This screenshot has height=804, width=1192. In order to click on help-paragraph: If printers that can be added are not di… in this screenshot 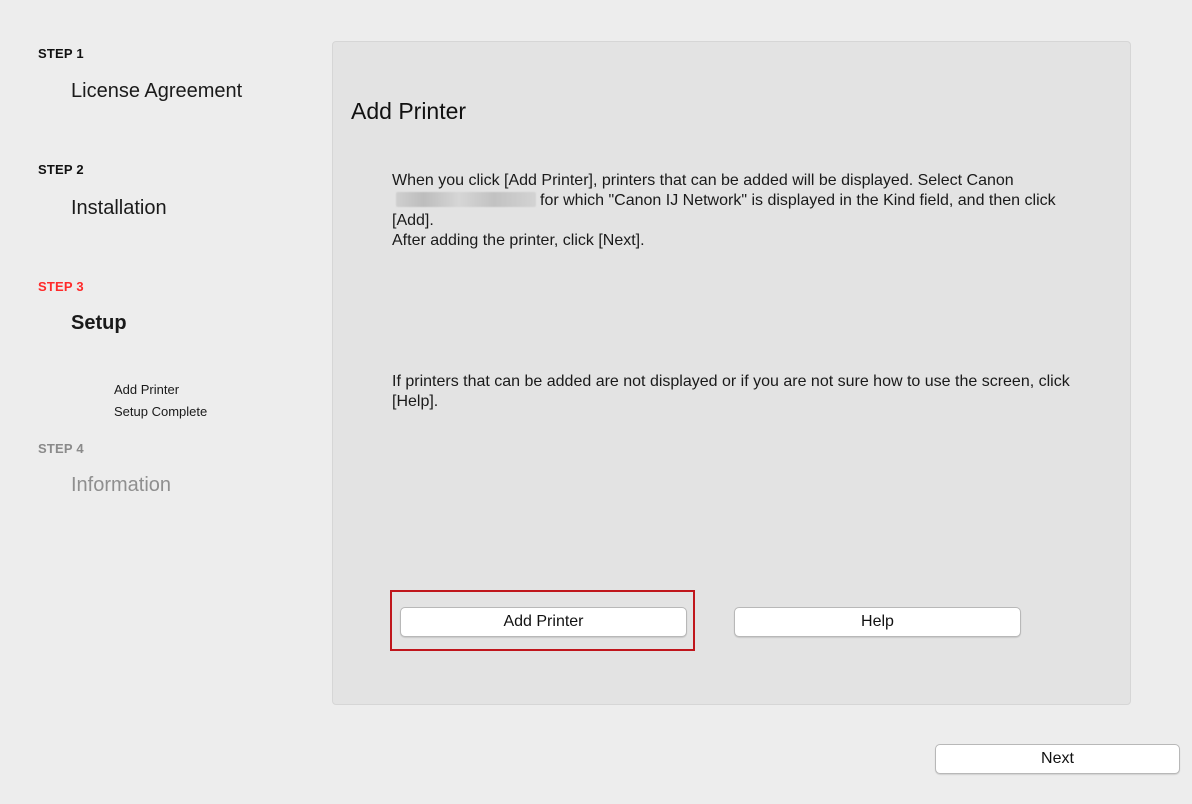, I will do `click(731, 391)`.